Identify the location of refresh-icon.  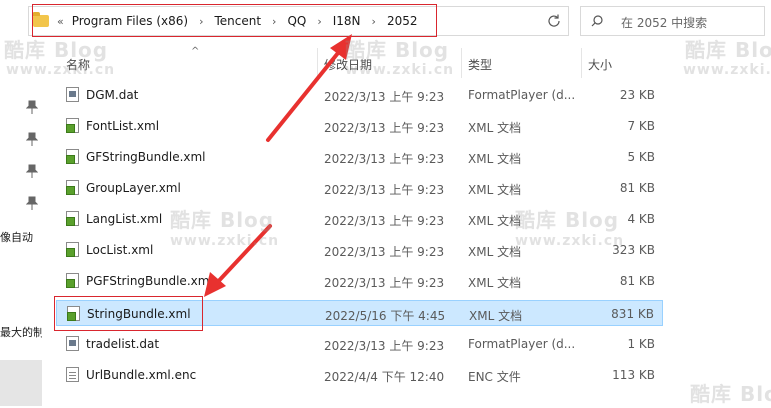
(554, 21).